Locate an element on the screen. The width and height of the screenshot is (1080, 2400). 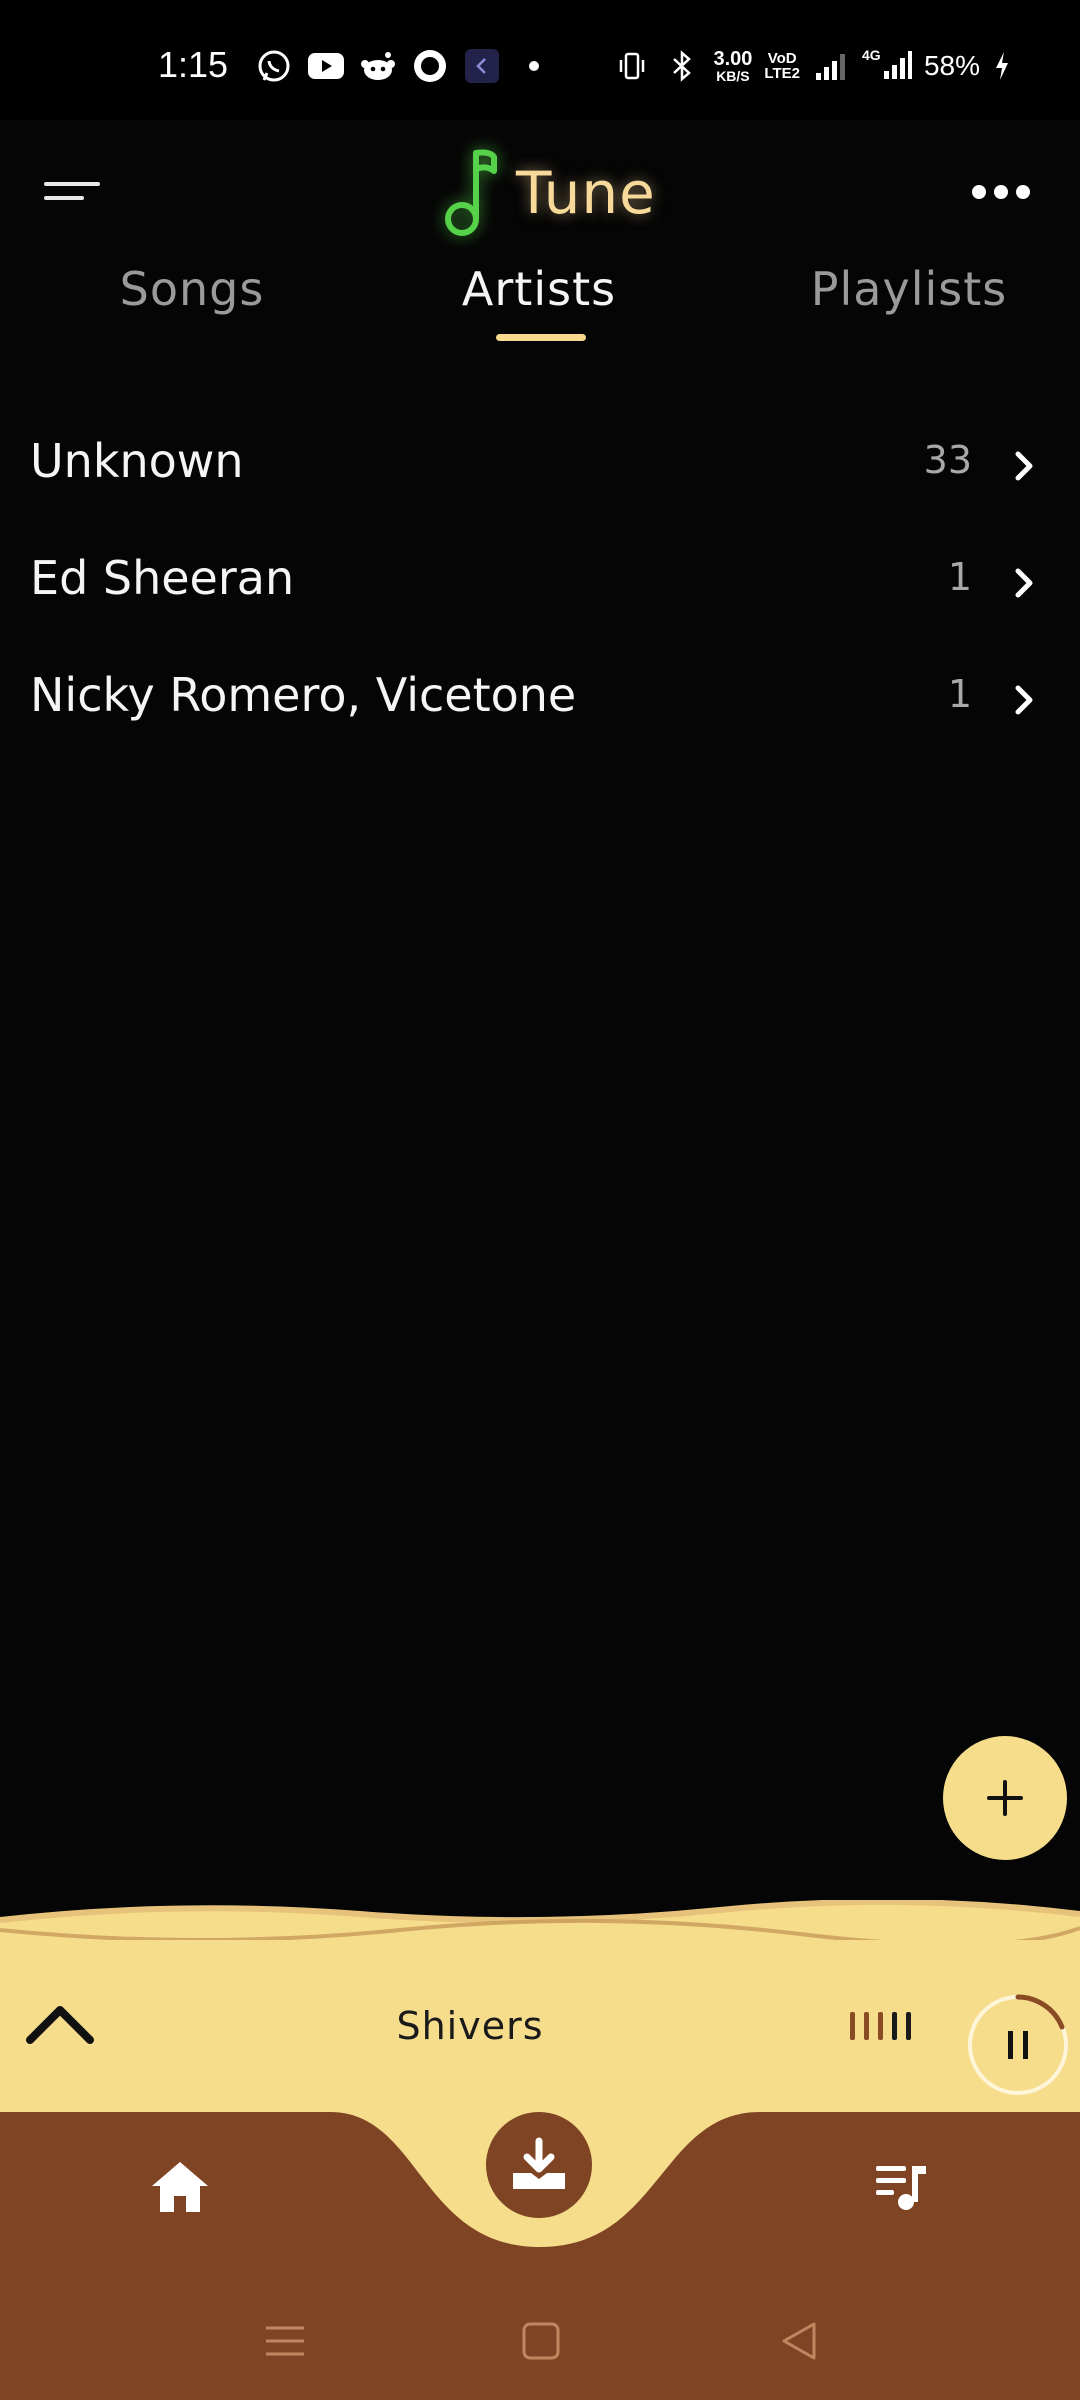
more-options-button is located at coordinates (1002, 192).